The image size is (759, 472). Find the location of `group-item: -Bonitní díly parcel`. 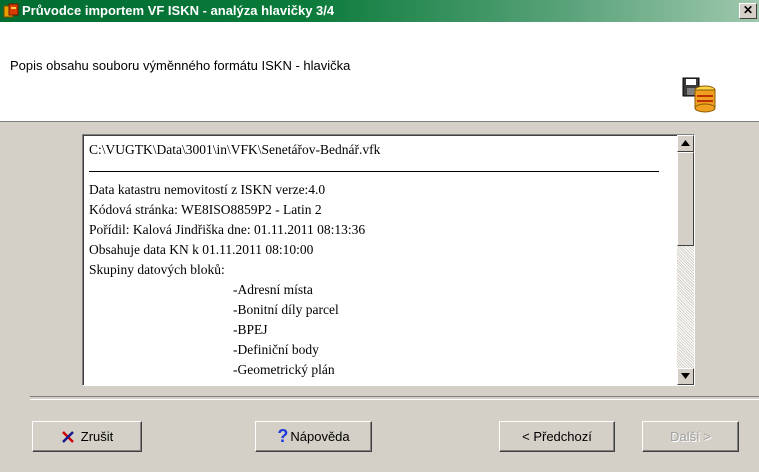

group-item: -Bonitní díly parcel is located at coordinates (286, 309).